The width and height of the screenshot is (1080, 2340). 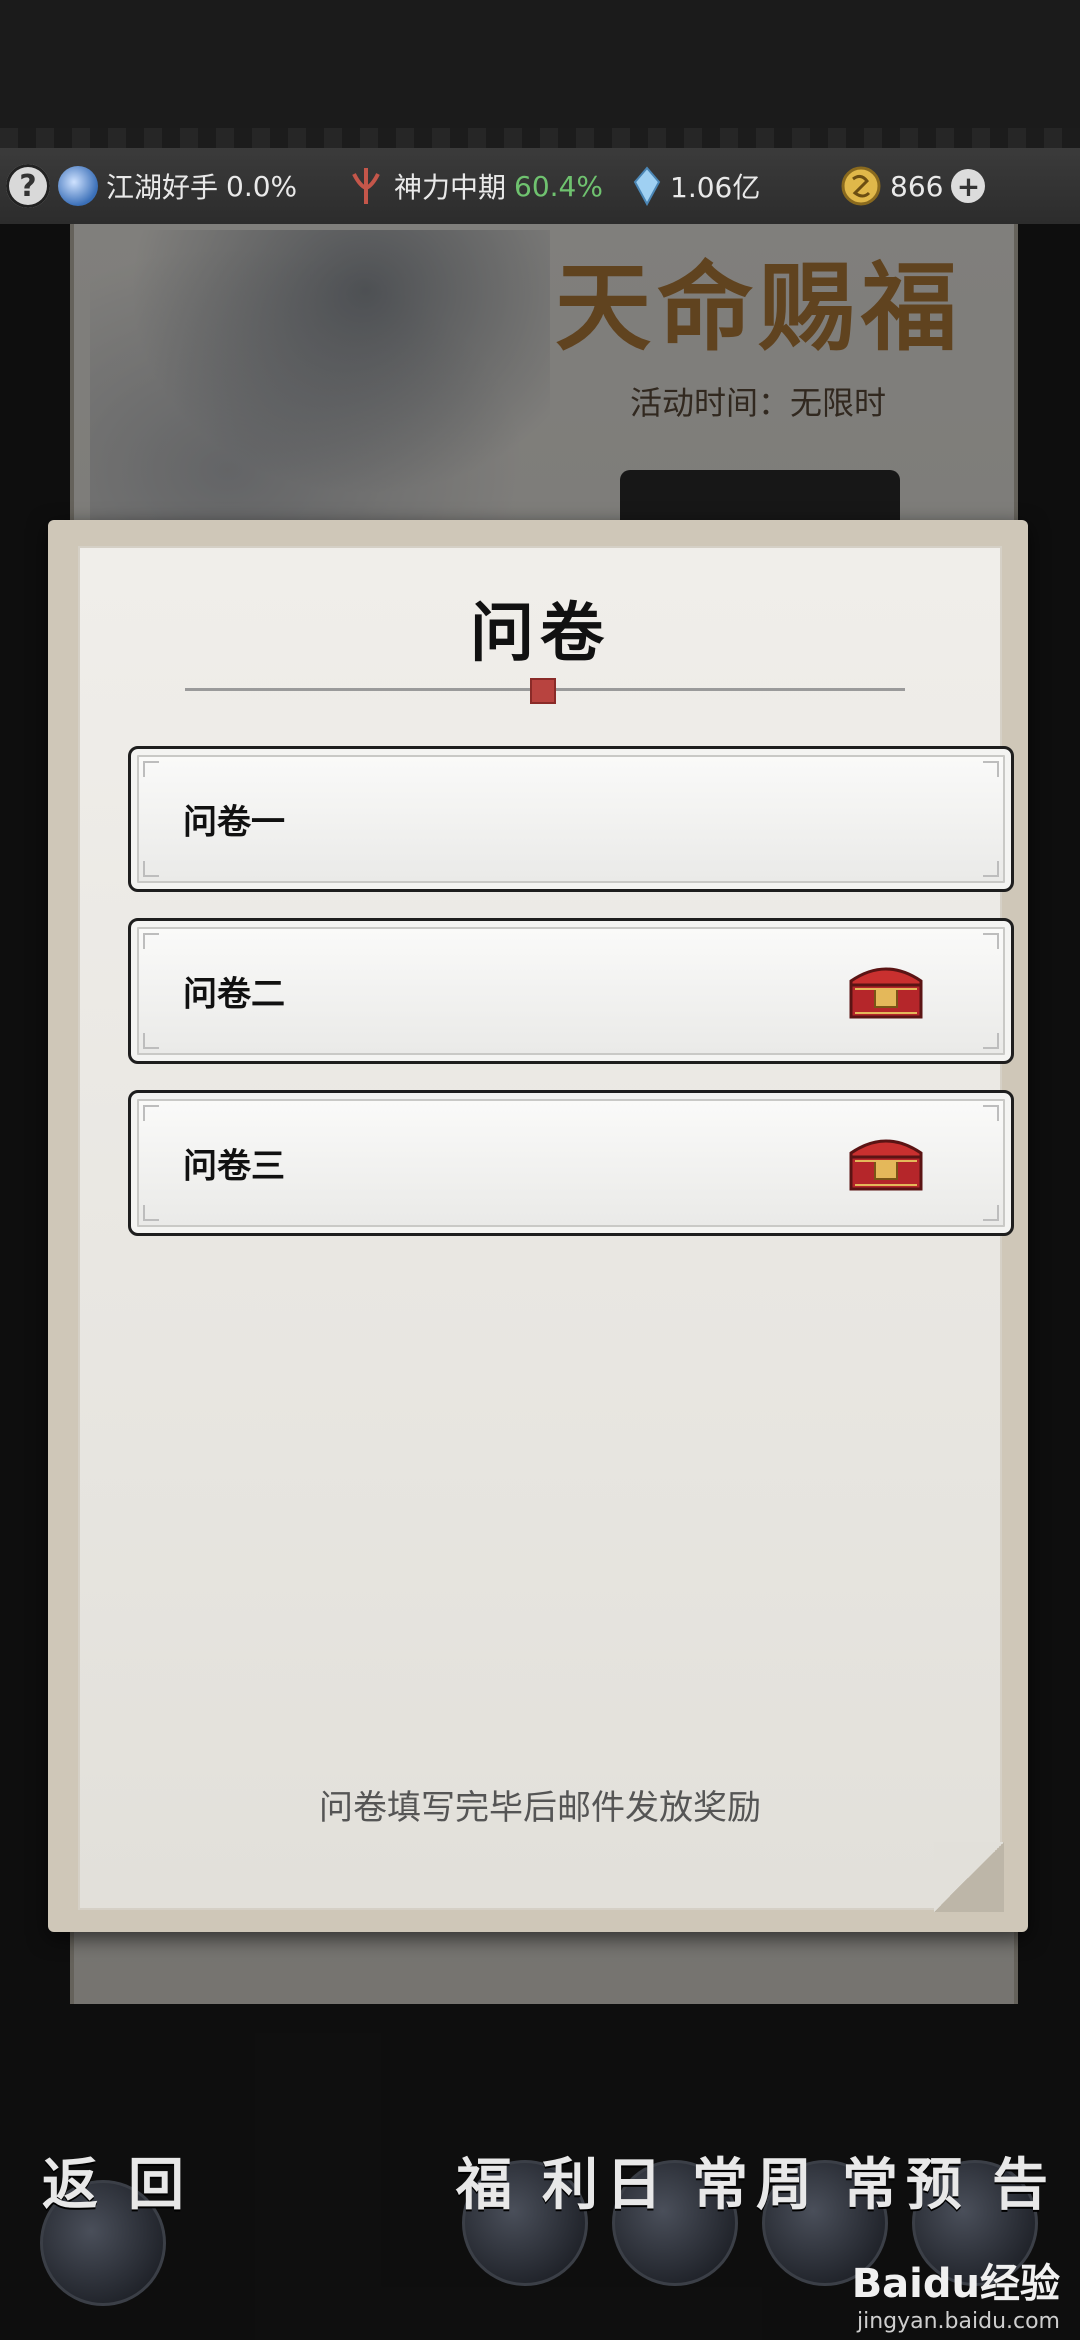 I want to click on watermark-url: jingyan.baidu.com, so click(x=958, y=2321).